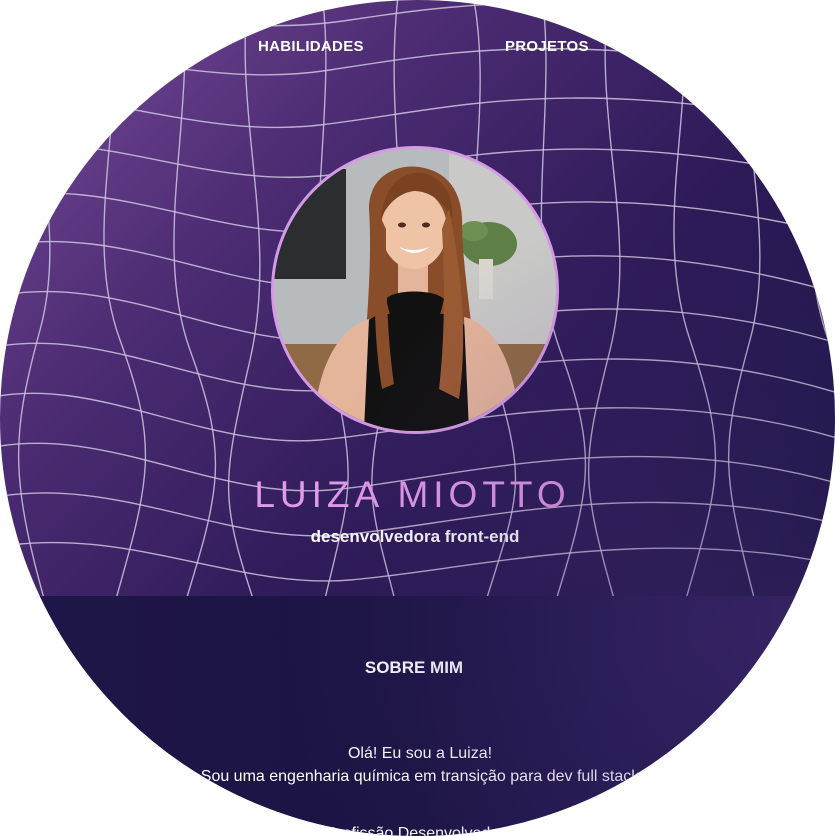 The height and width of the screenshot is (836, 835). Describe the element at coordinates (420, 753) in the screenshot. I see `about-line-greeting: Olá! Eu sou a Luiza!` at that location.